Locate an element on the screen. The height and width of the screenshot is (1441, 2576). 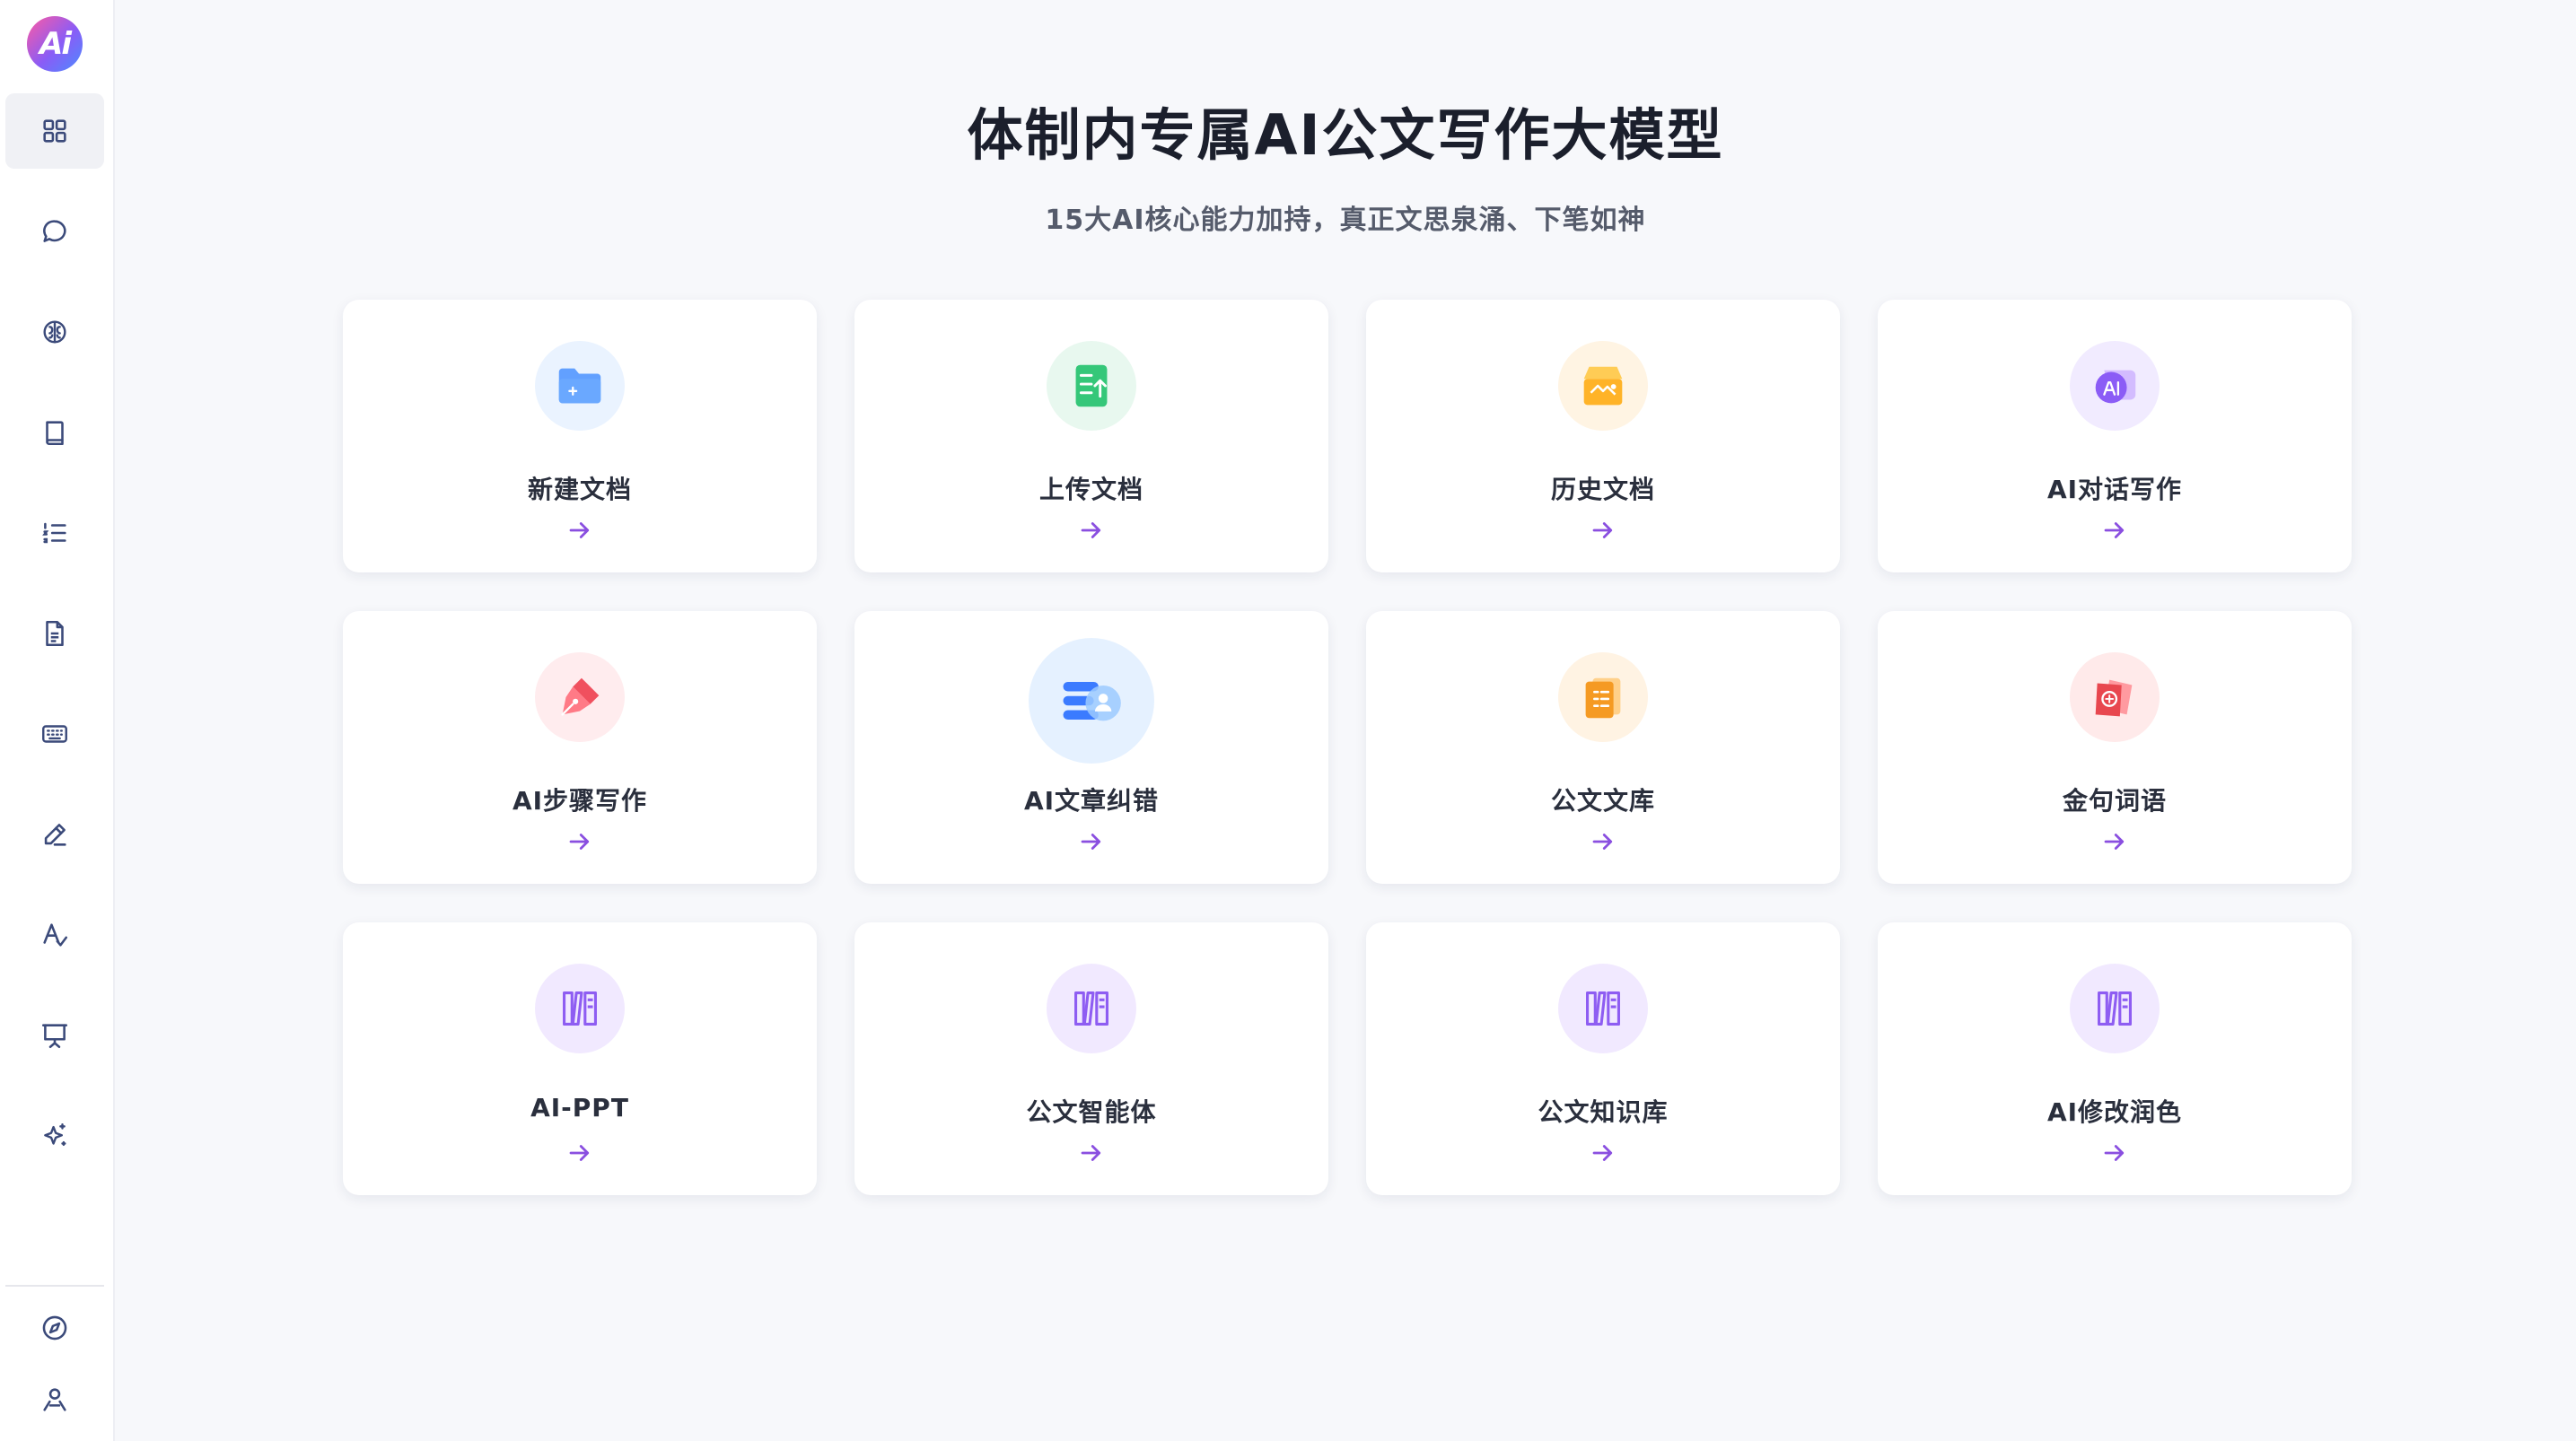
grid-icon is located at coordinates (54, 131).